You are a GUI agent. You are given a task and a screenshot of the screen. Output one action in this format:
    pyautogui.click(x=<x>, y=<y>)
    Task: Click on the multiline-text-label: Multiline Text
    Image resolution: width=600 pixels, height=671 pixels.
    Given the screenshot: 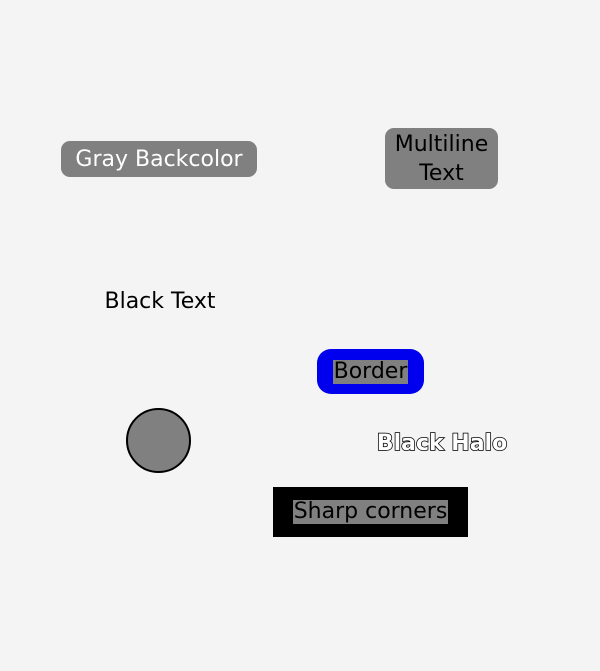 What is the action you would take?
    pyautogui.click(x=441, y=158)
    